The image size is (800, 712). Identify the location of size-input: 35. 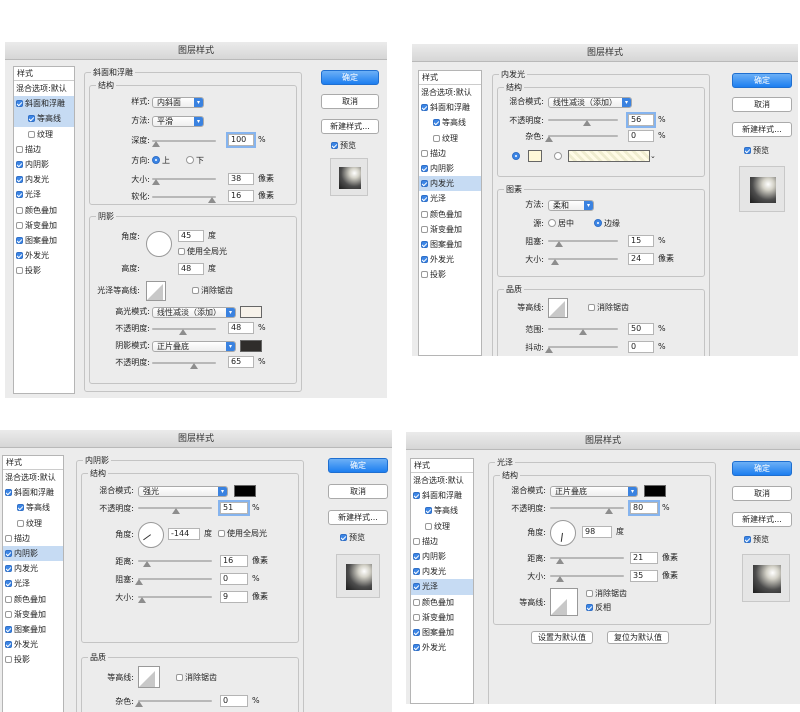
(644, 576).